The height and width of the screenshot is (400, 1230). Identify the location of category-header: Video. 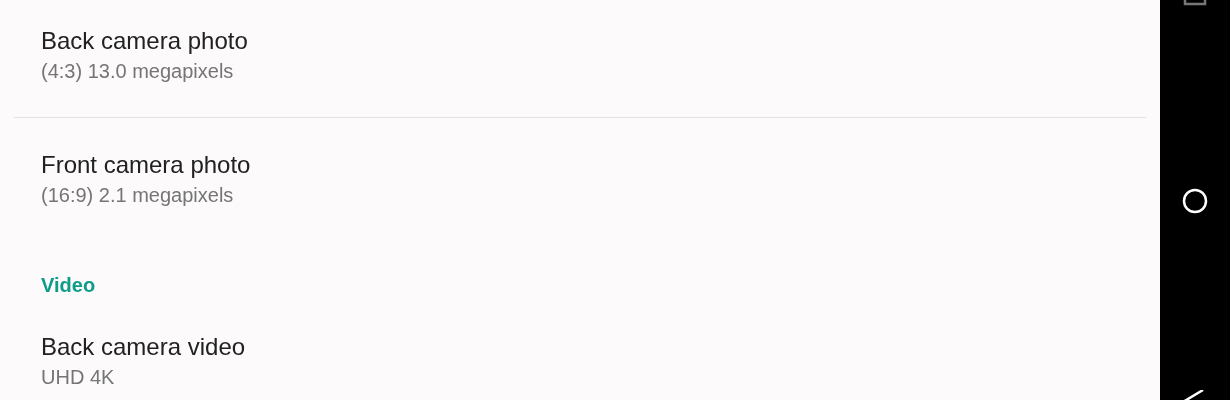
(68, 285).